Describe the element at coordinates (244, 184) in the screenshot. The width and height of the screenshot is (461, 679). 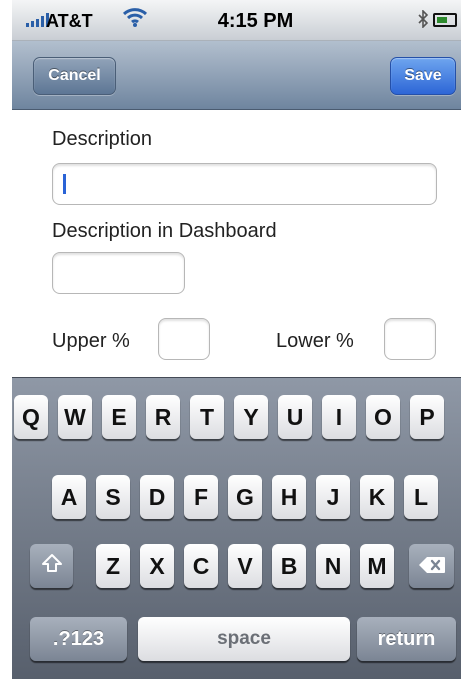
I see `description-field` at that location.